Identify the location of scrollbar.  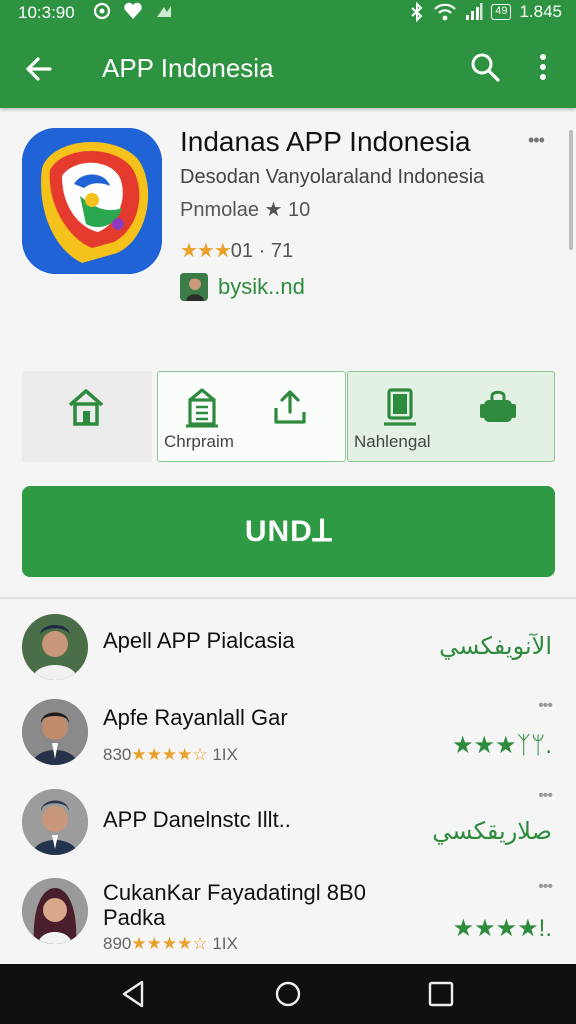
(571, 190).